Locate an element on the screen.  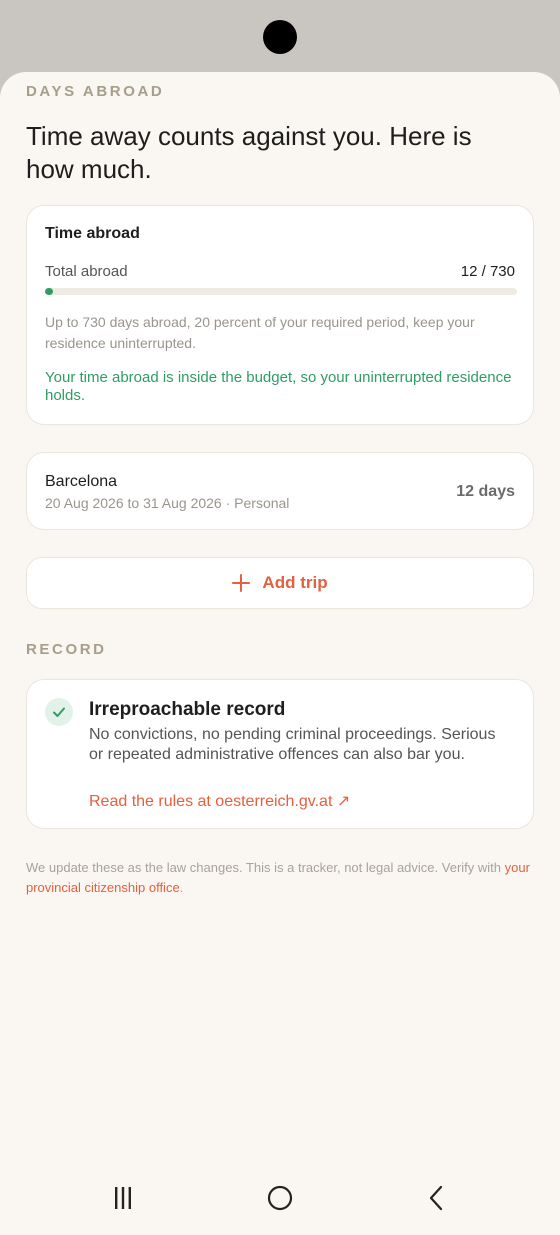
system-navigation-bar is located at coordinates (280, 1197).